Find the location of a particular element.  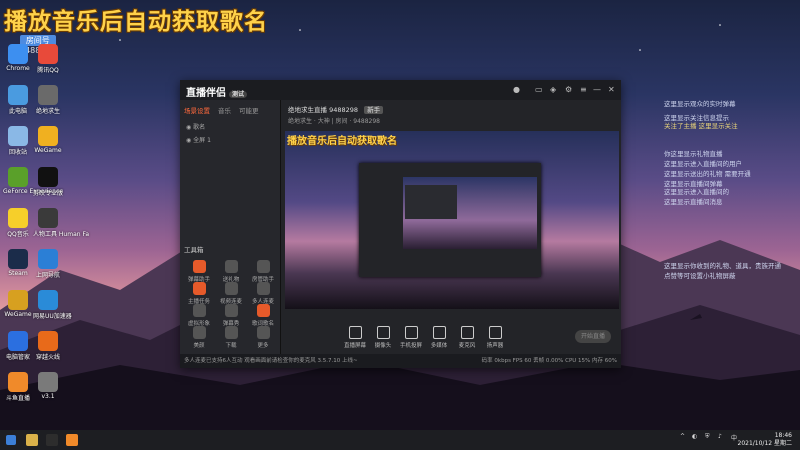

toolbox-item: 送礼物 is located at coordinates (231, 271).